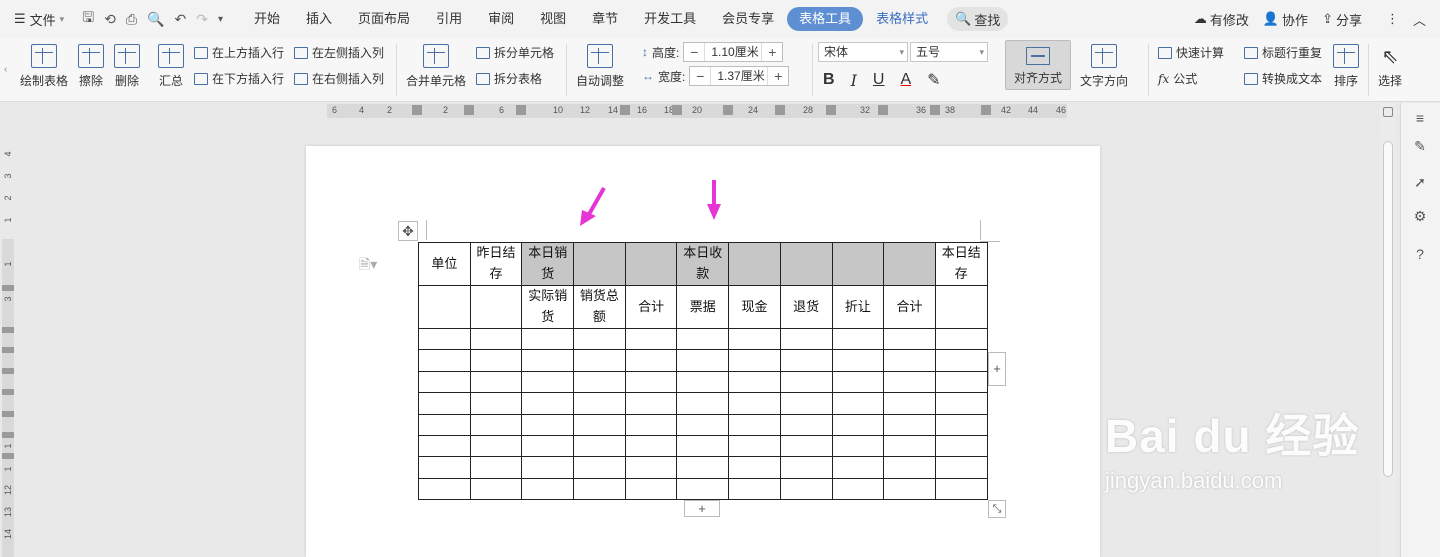  I want to click on table-cell: 实际销货, so click(548, 307).